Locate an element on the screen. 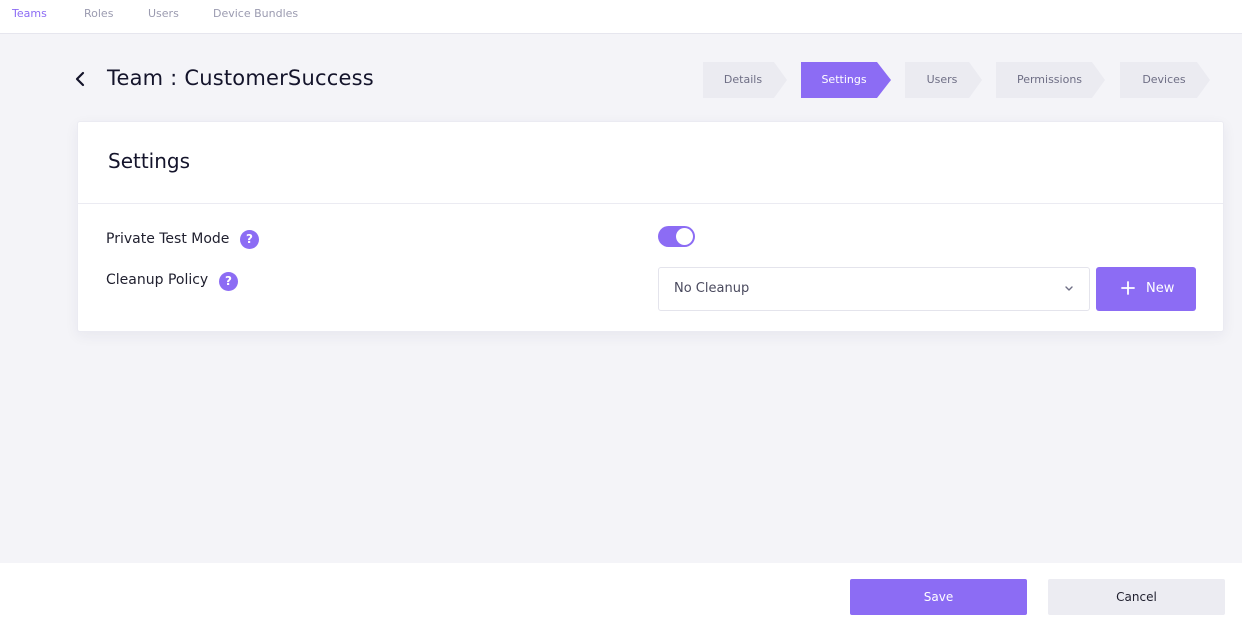 The height and width of the screenshot is (625, 1242). new-cleanup-policy-button: New is located at coordinates (1146, 289).